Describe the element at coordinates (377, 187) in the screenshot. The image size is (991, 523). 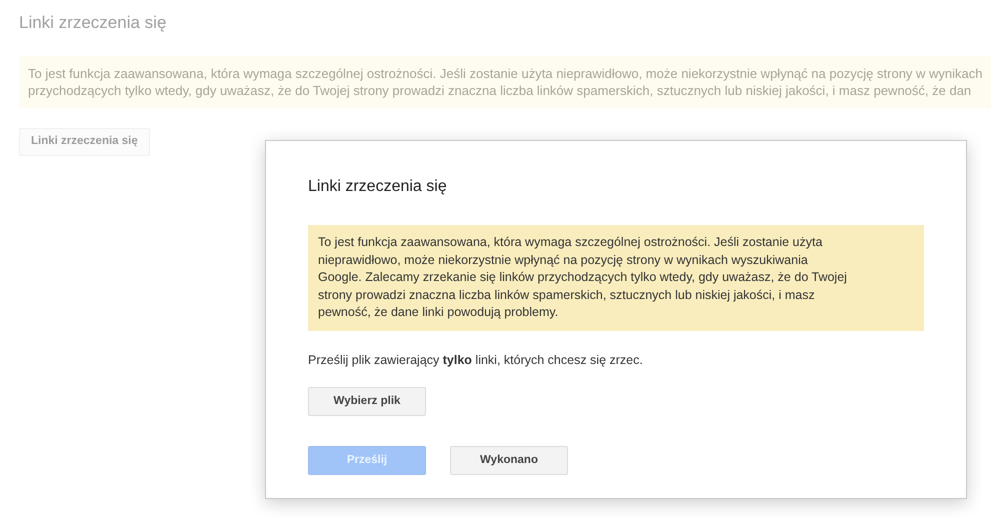
I see `dialog-title: Linki zrzeczenia się` at that location.